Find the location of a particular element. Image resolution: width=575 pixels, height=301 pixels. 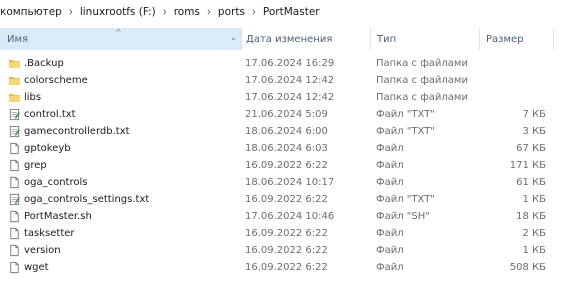

file-date-modified: 21.06.2024 5:09 is located at coordinates (286, 114).